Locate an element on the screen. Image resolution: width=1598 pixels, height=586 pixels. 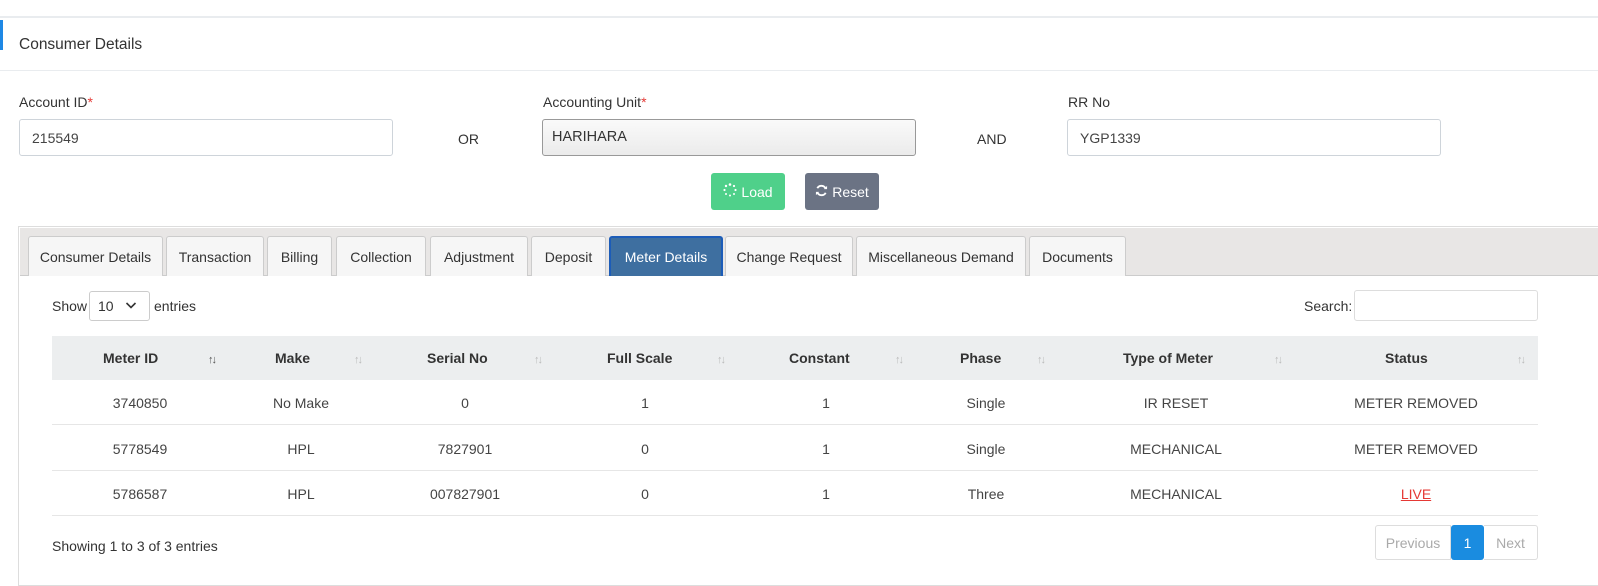
card-header: Consumer Details is located at coordinates (799, 45).